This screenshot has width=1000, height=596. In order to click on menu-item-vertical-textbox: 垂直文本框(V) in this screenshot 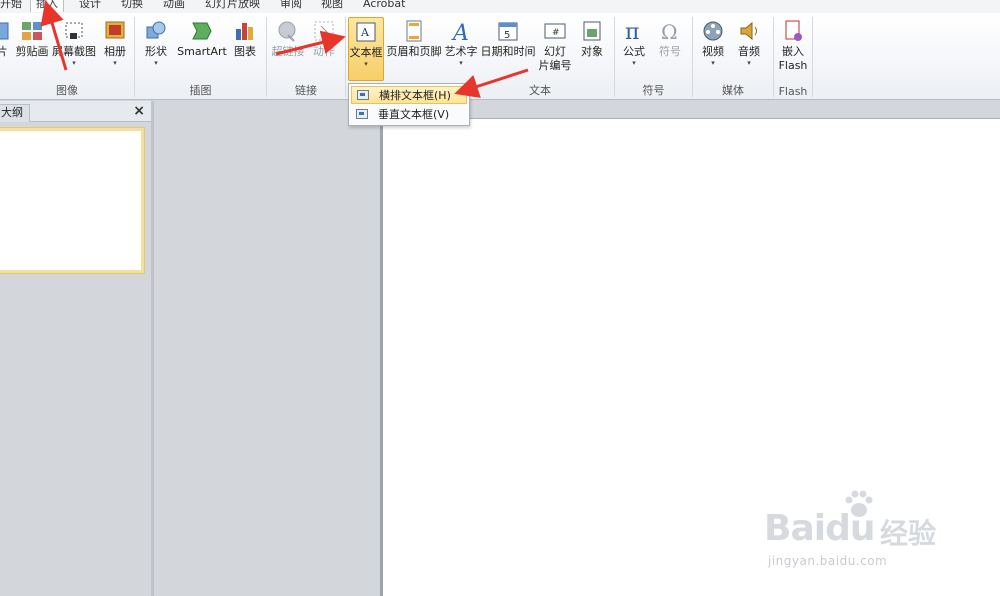, I will do `click(409, 115)`.